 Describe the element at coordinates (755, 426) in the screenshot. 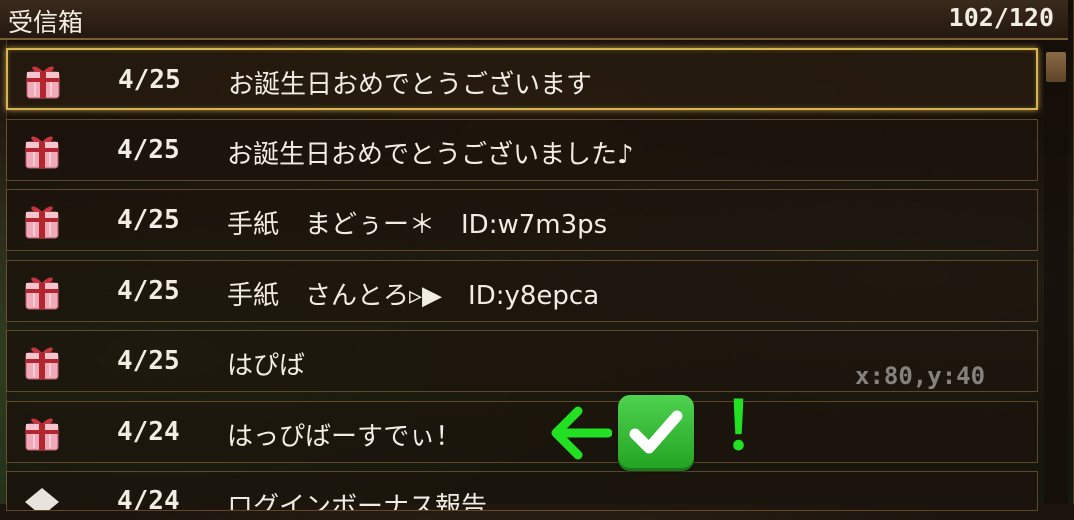

I see `exclamation-mark: ！` at that location.